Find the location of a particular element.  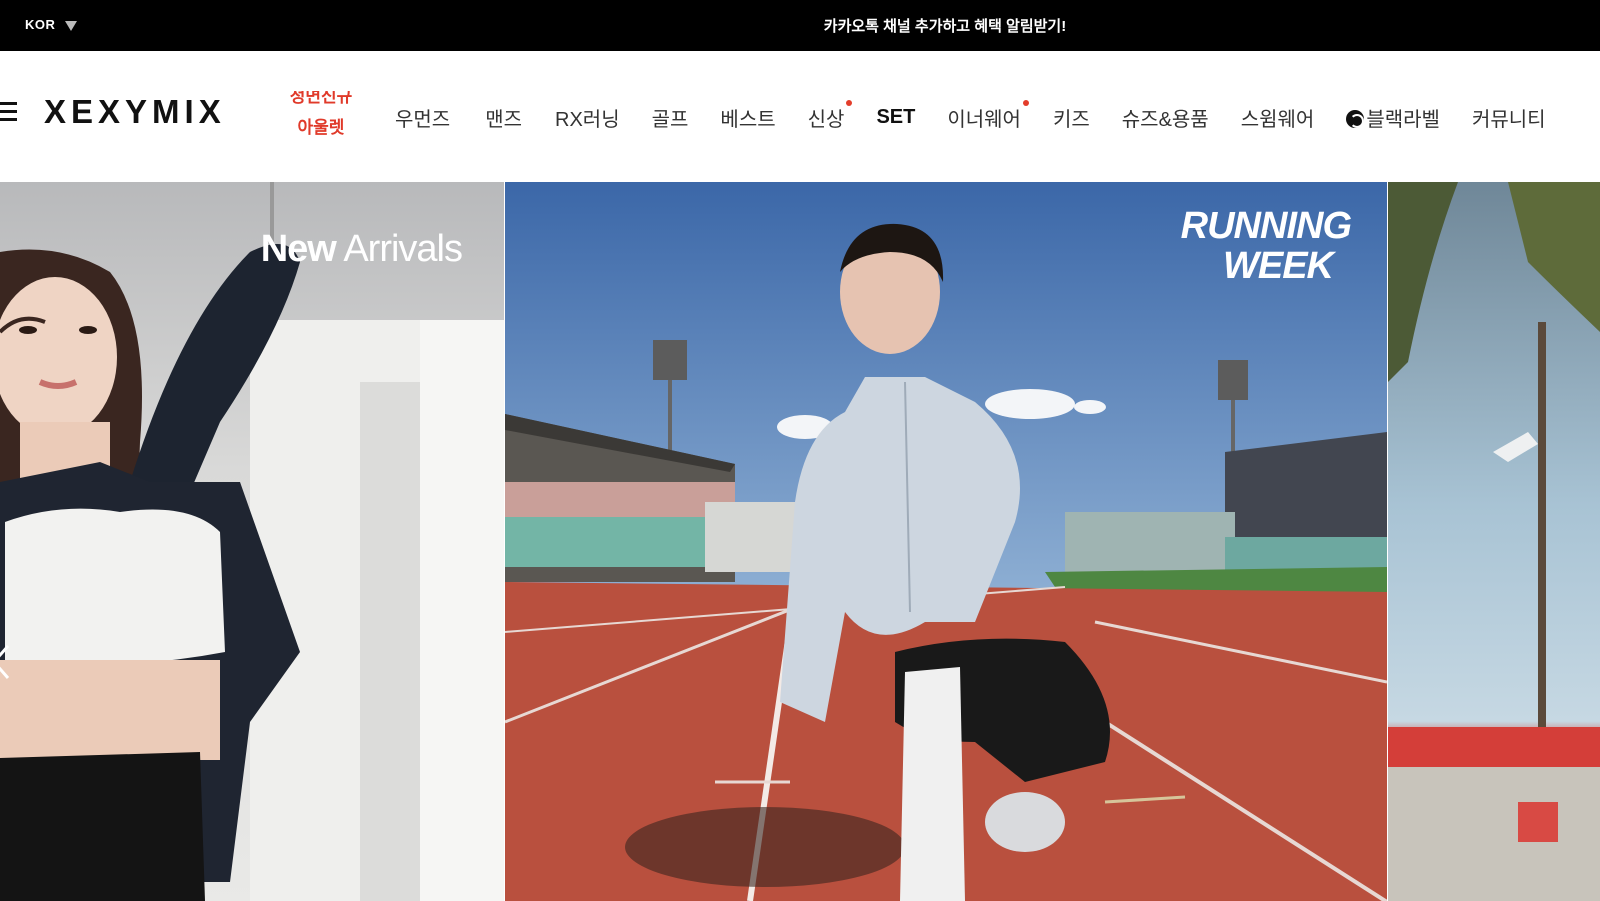

nav-label: 스윔웨어 is located at coordinates (1277, 120).